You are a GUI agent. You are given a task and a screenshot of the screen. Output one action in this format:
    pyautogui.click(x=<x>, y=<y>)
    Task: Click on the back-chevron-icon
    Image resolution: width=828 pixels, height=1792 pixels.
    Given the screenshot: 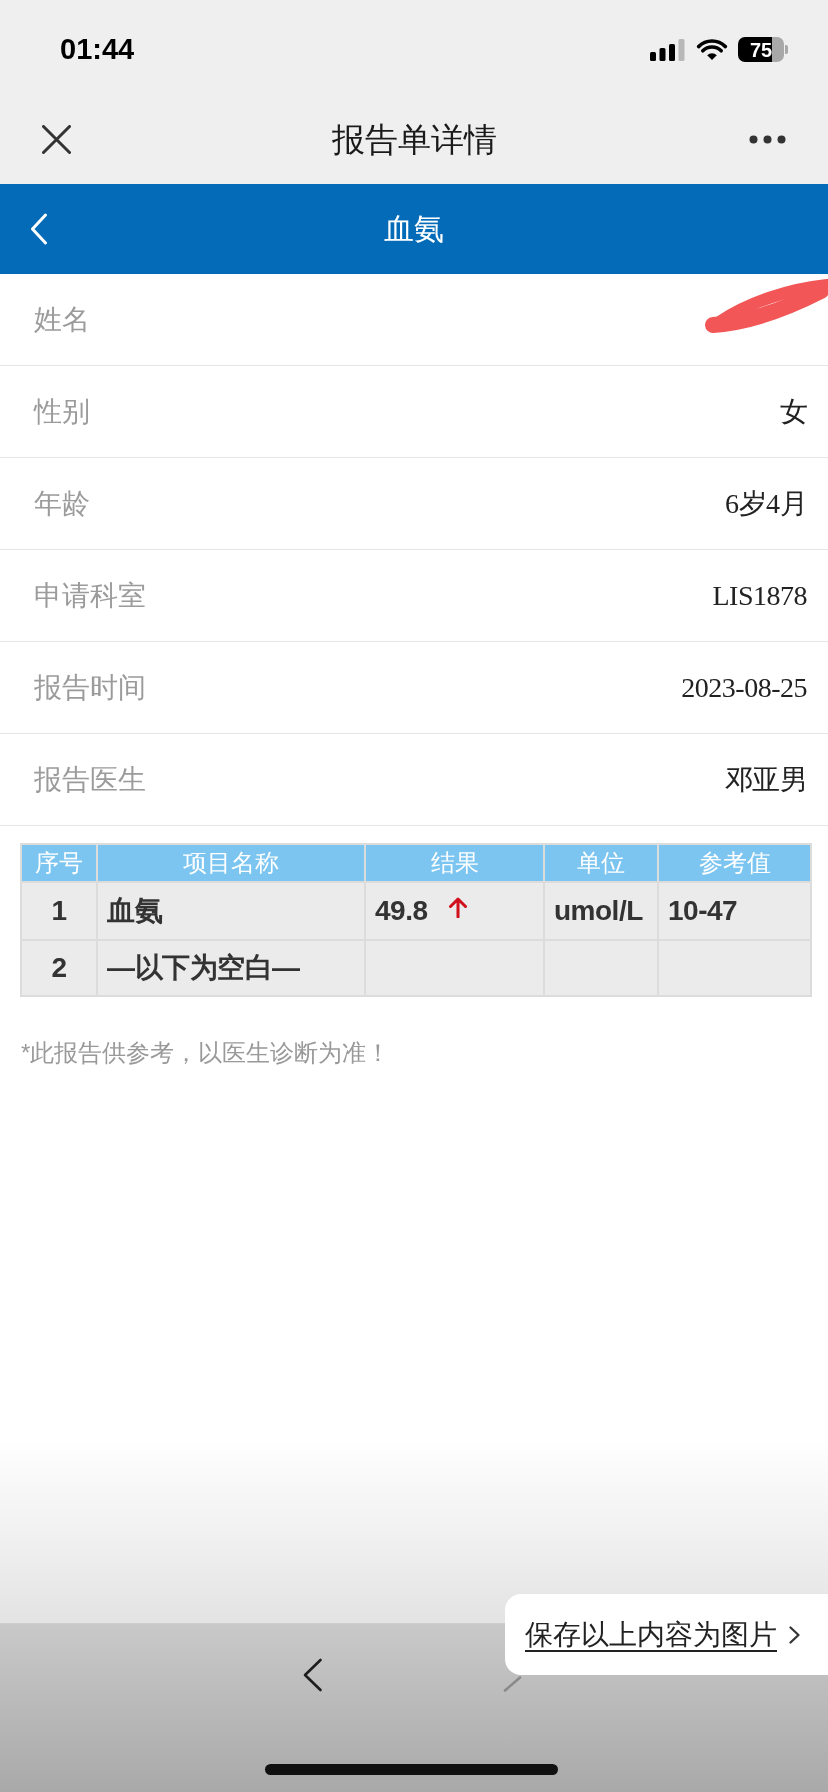 What is the action you would take?
    pyautogui.click(x=312, y=1675)
    